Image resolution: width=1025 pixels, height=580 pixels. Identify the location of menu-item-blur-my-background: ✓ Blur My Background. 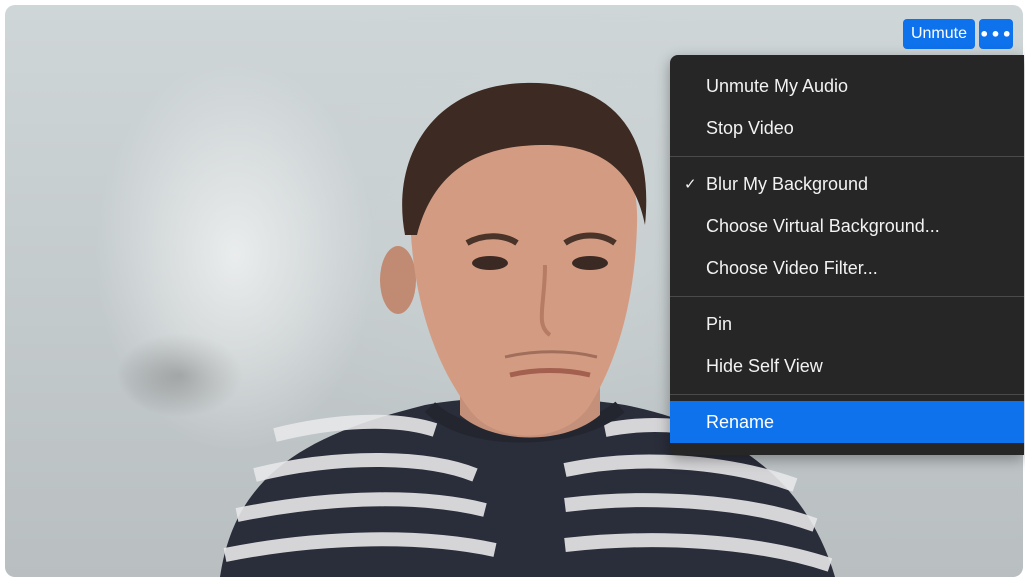
(847, 184).